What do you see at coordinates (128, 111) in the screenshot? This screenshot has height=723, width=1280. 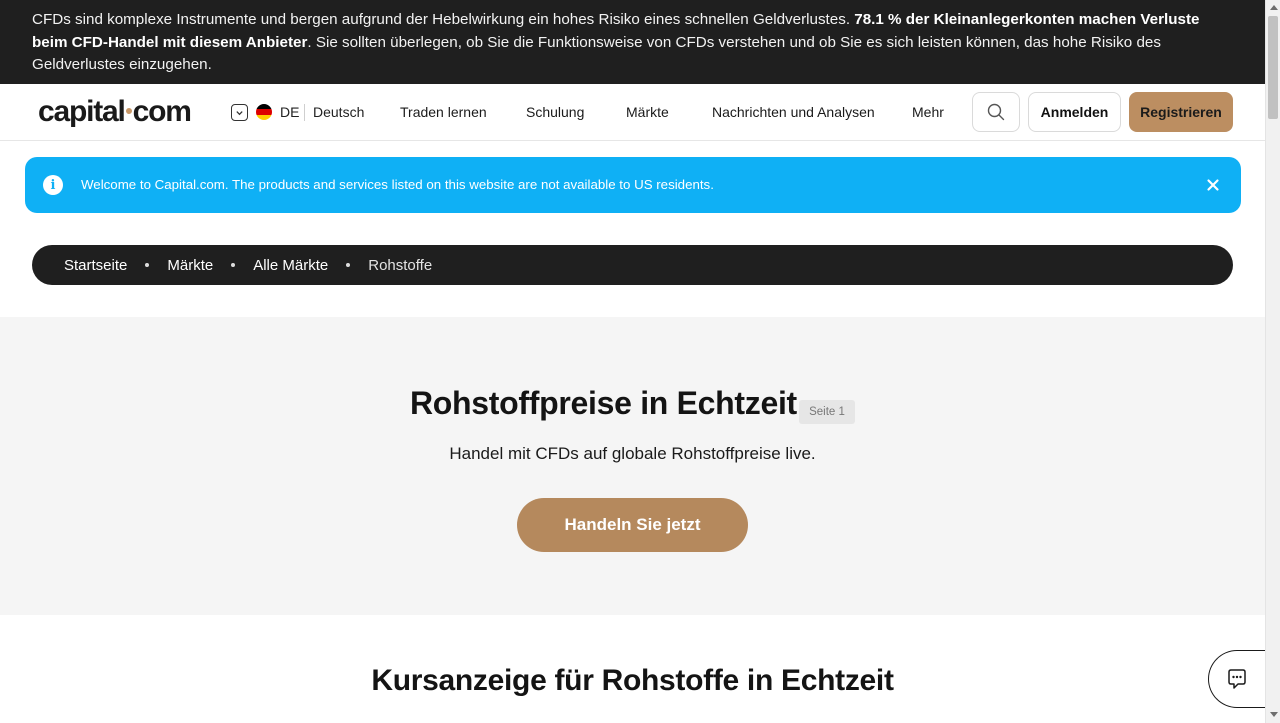 I see `logo-dot` at bounding box center [128, 111].